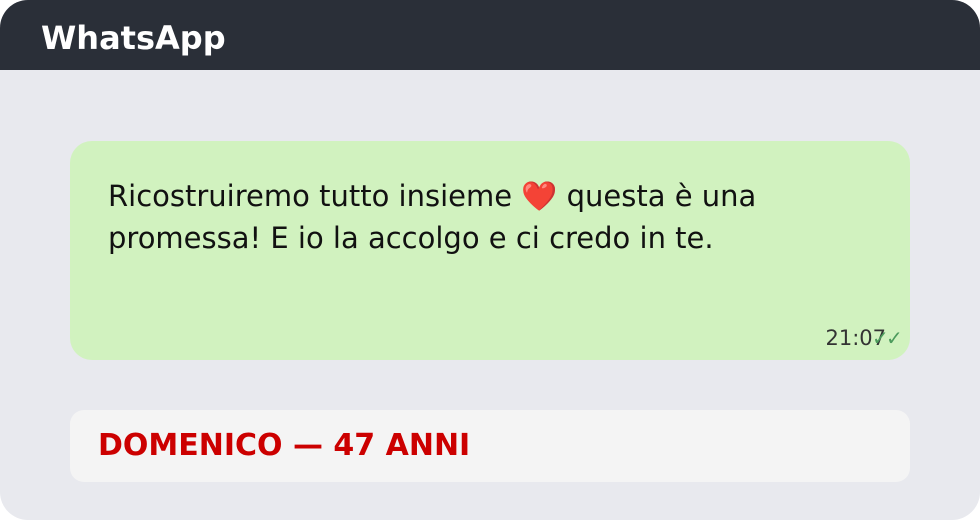 This screenshot has width=980, height=520. Describe the element at coordinates (284, 445) in the screenshot. I see `caption-text: DOMENICO — 47 ANNI` at that location.